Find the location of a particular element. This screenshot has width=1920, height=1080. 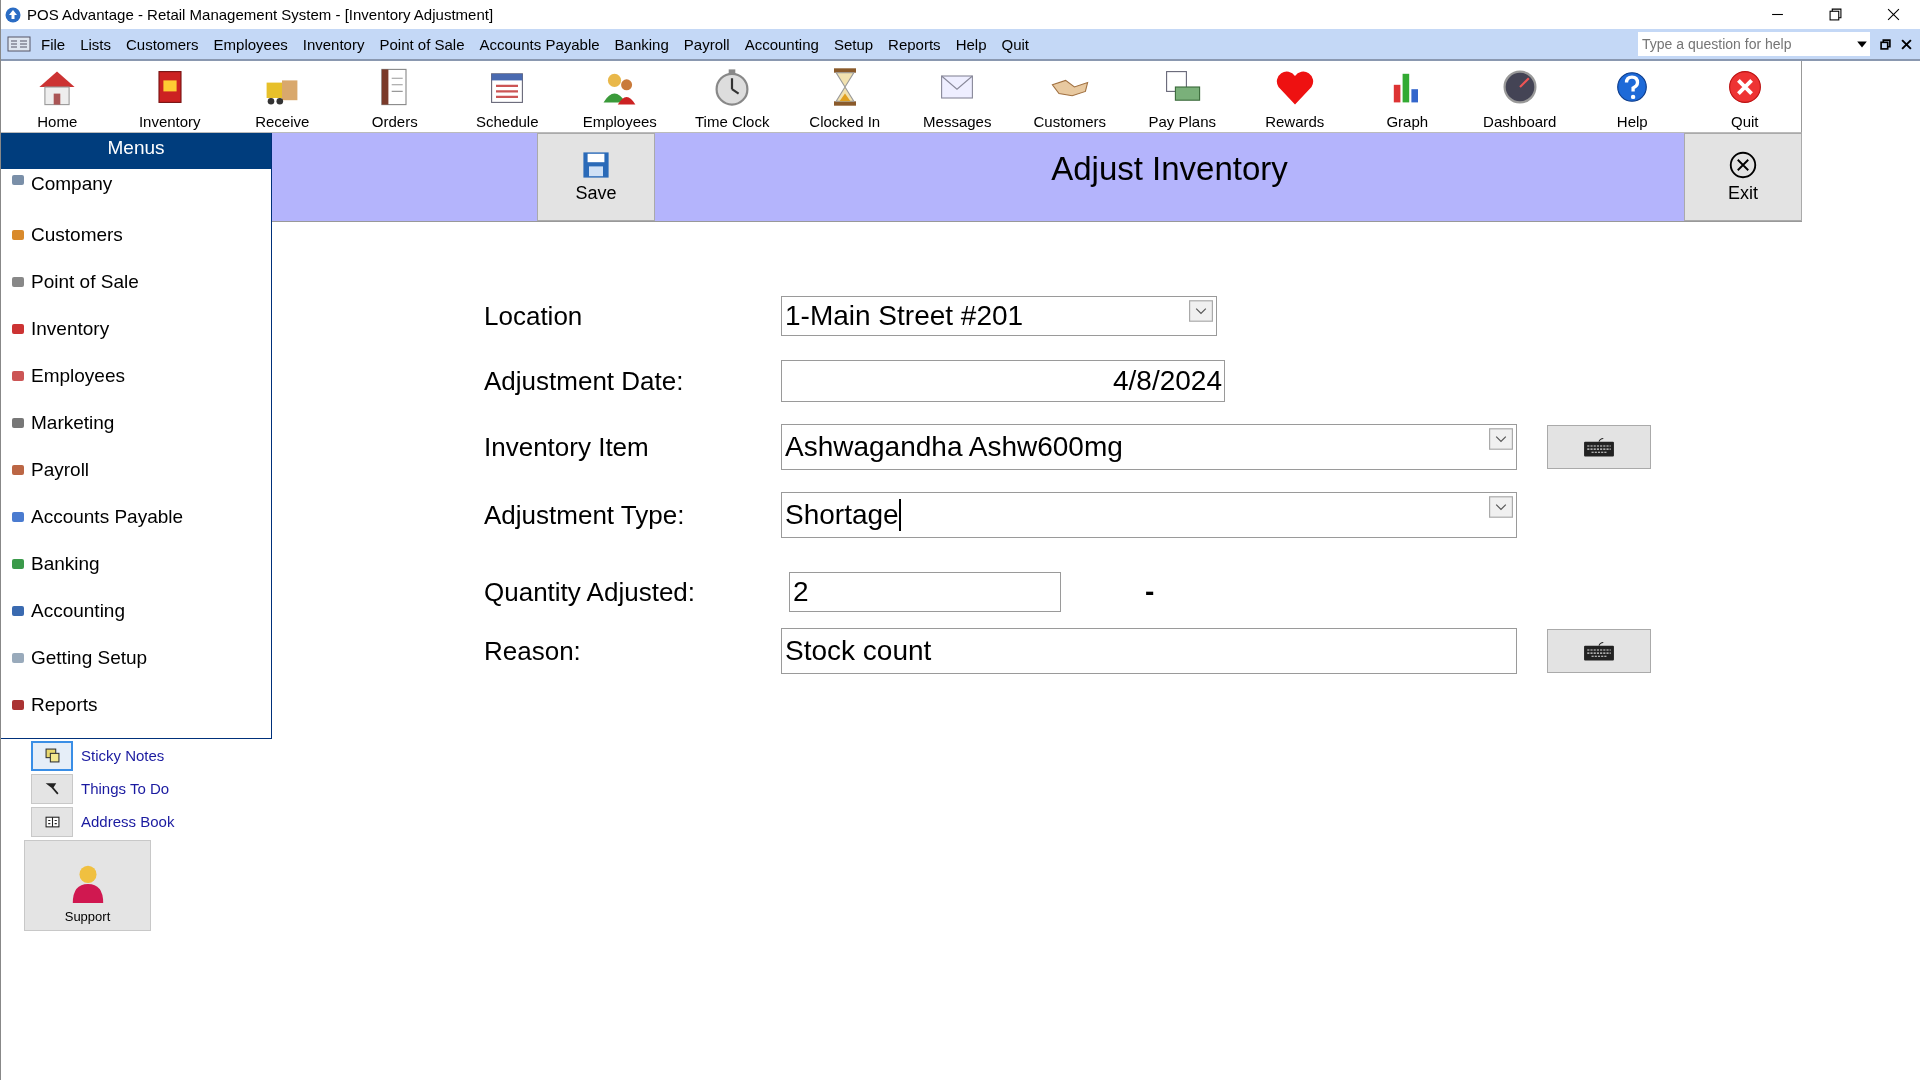

menu-item: Payroll is located at coordinates (706, 44).